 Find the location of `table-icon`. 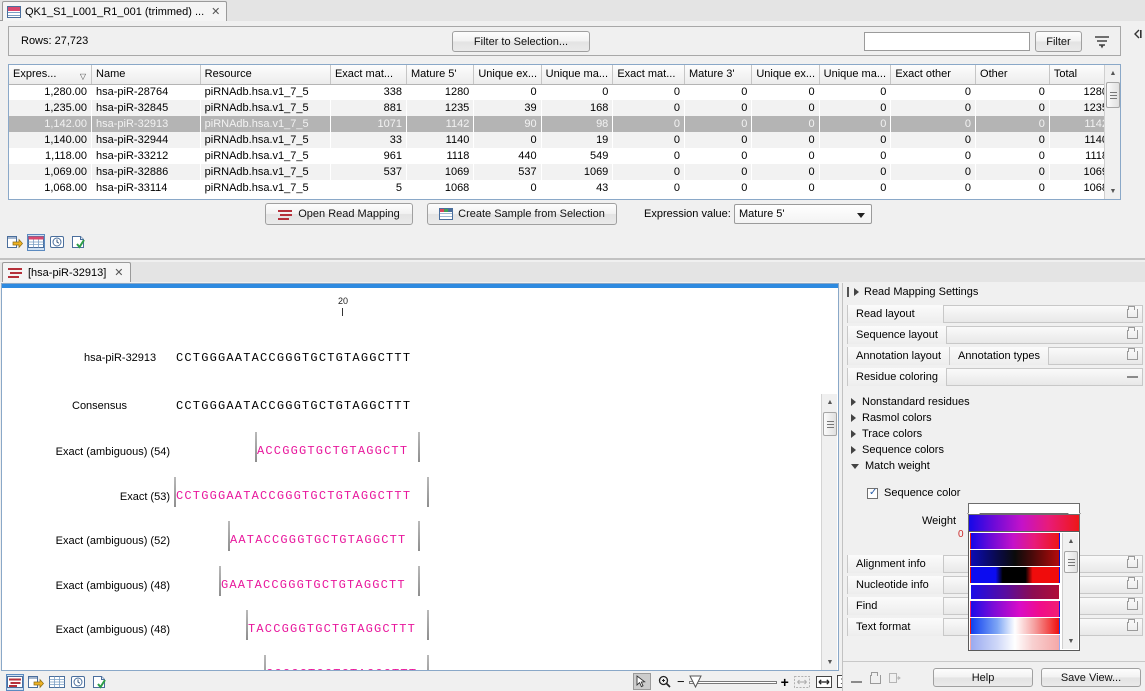

table-icon is located at coordinates (36, 242).